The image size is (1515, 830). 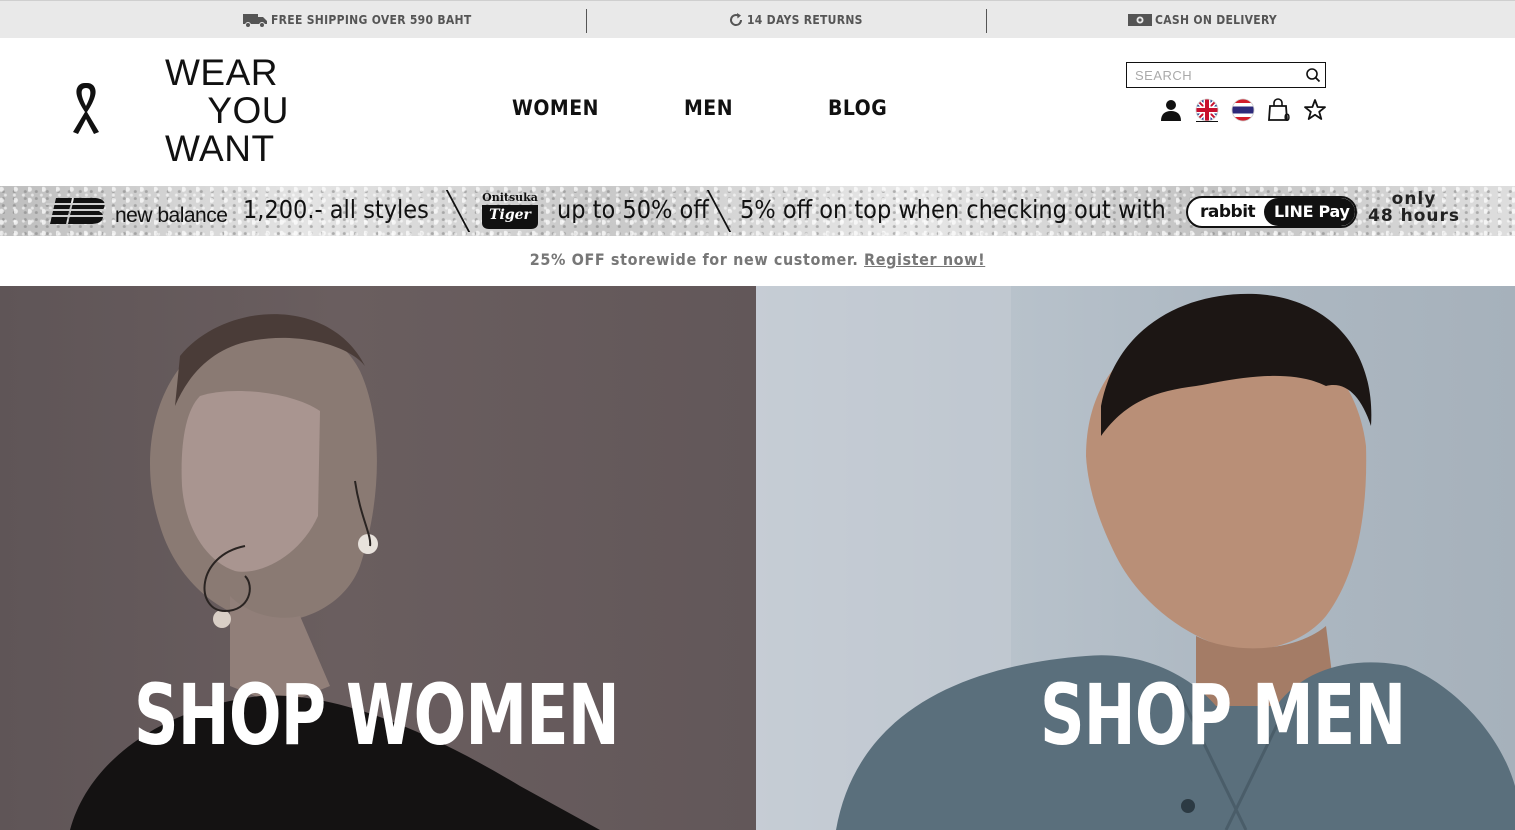 I want to click on nav-men: MEN, so click(x=708, y=108).